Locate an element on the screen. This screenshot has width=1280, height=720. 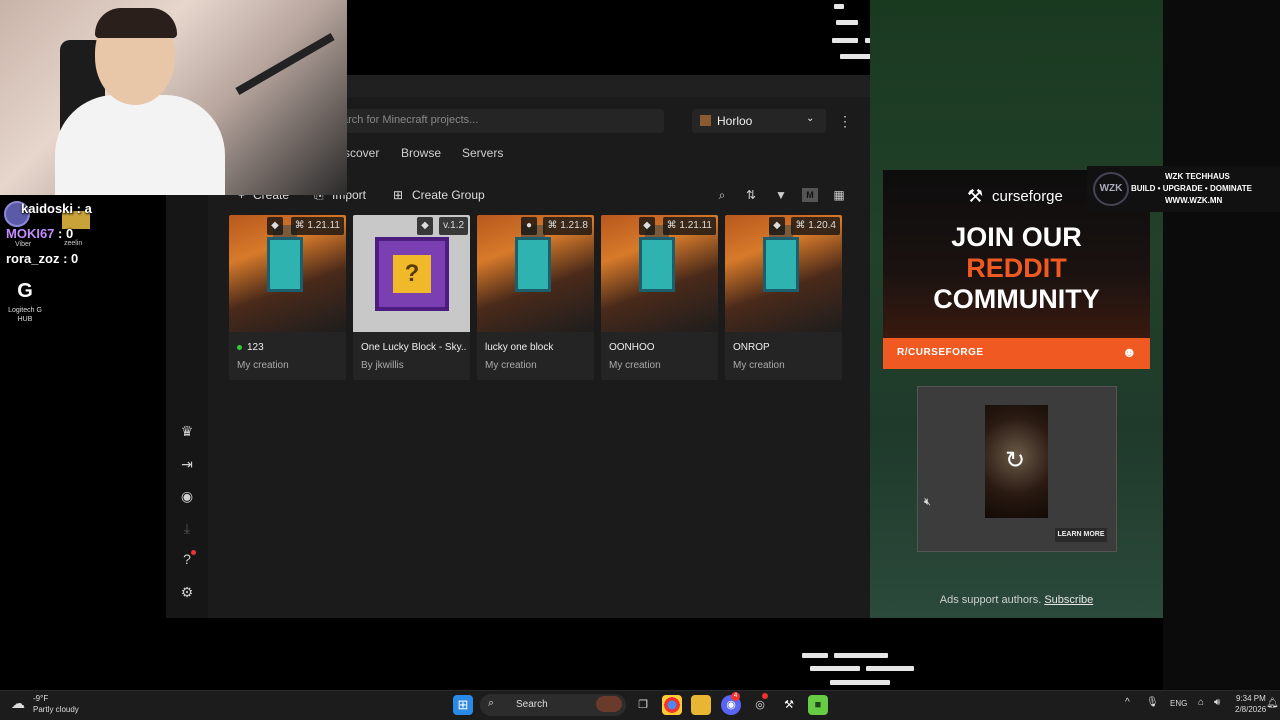
create-group-button: Create Group is located at coordinates (448, 195).